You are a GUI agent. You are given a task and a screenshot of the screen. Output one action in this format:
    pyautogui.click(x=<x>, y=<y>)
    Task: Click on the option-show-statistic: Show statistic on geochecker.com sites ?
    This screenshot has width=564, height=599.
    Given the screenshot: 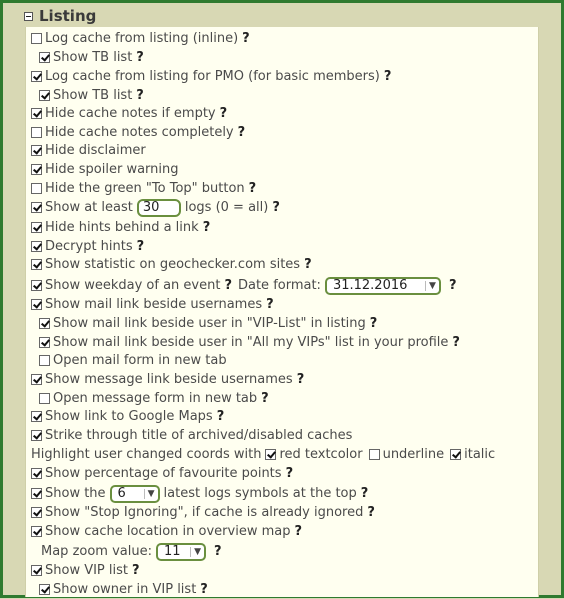 What is the action you would take?
    pyautogui.click(x=171, y=264)
    